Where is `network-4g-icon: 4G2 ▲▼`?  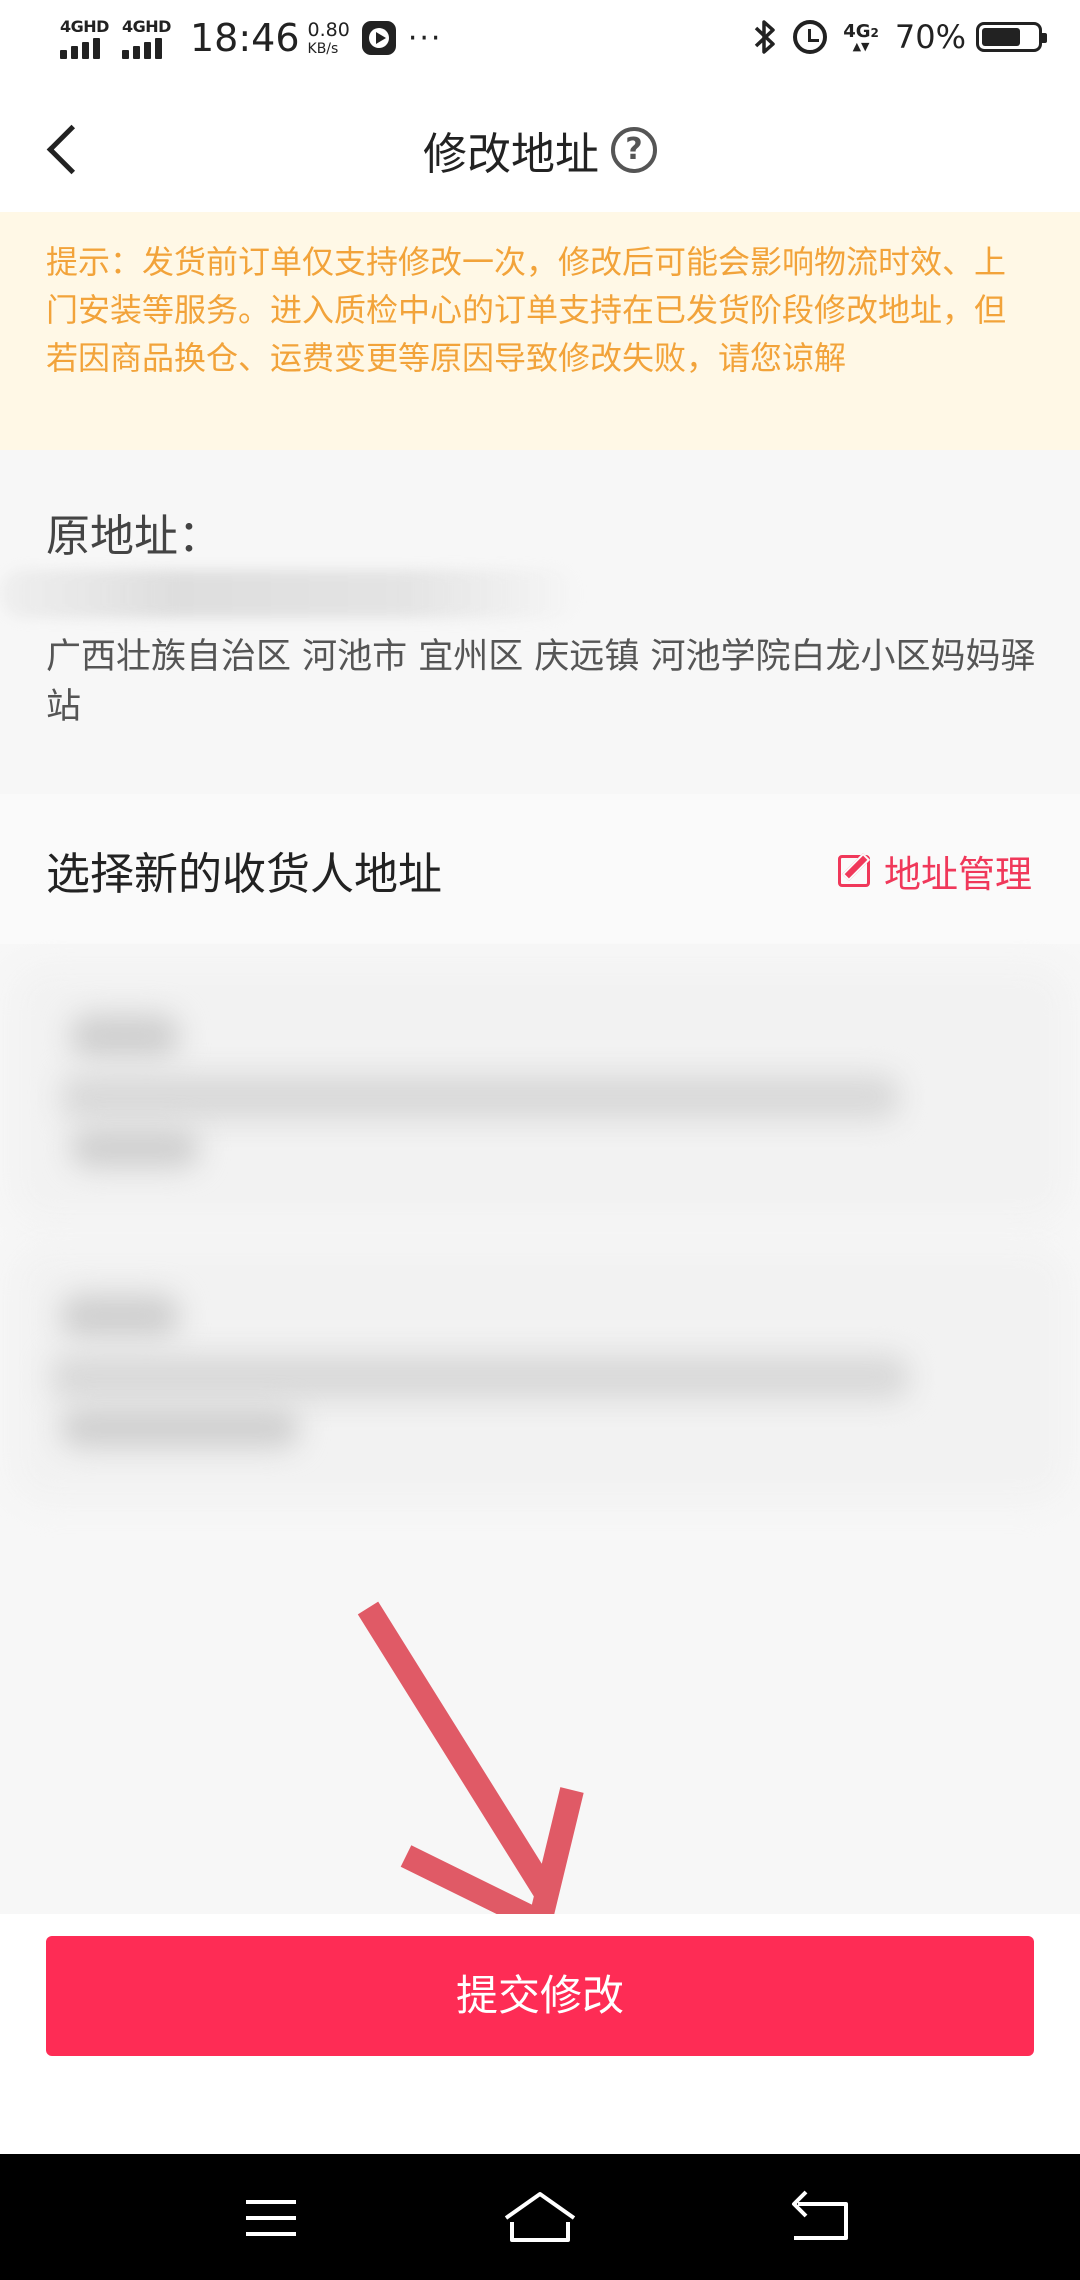 network-4g-icon: 4G2 ▲▼ is located at coordinates (861, 36).